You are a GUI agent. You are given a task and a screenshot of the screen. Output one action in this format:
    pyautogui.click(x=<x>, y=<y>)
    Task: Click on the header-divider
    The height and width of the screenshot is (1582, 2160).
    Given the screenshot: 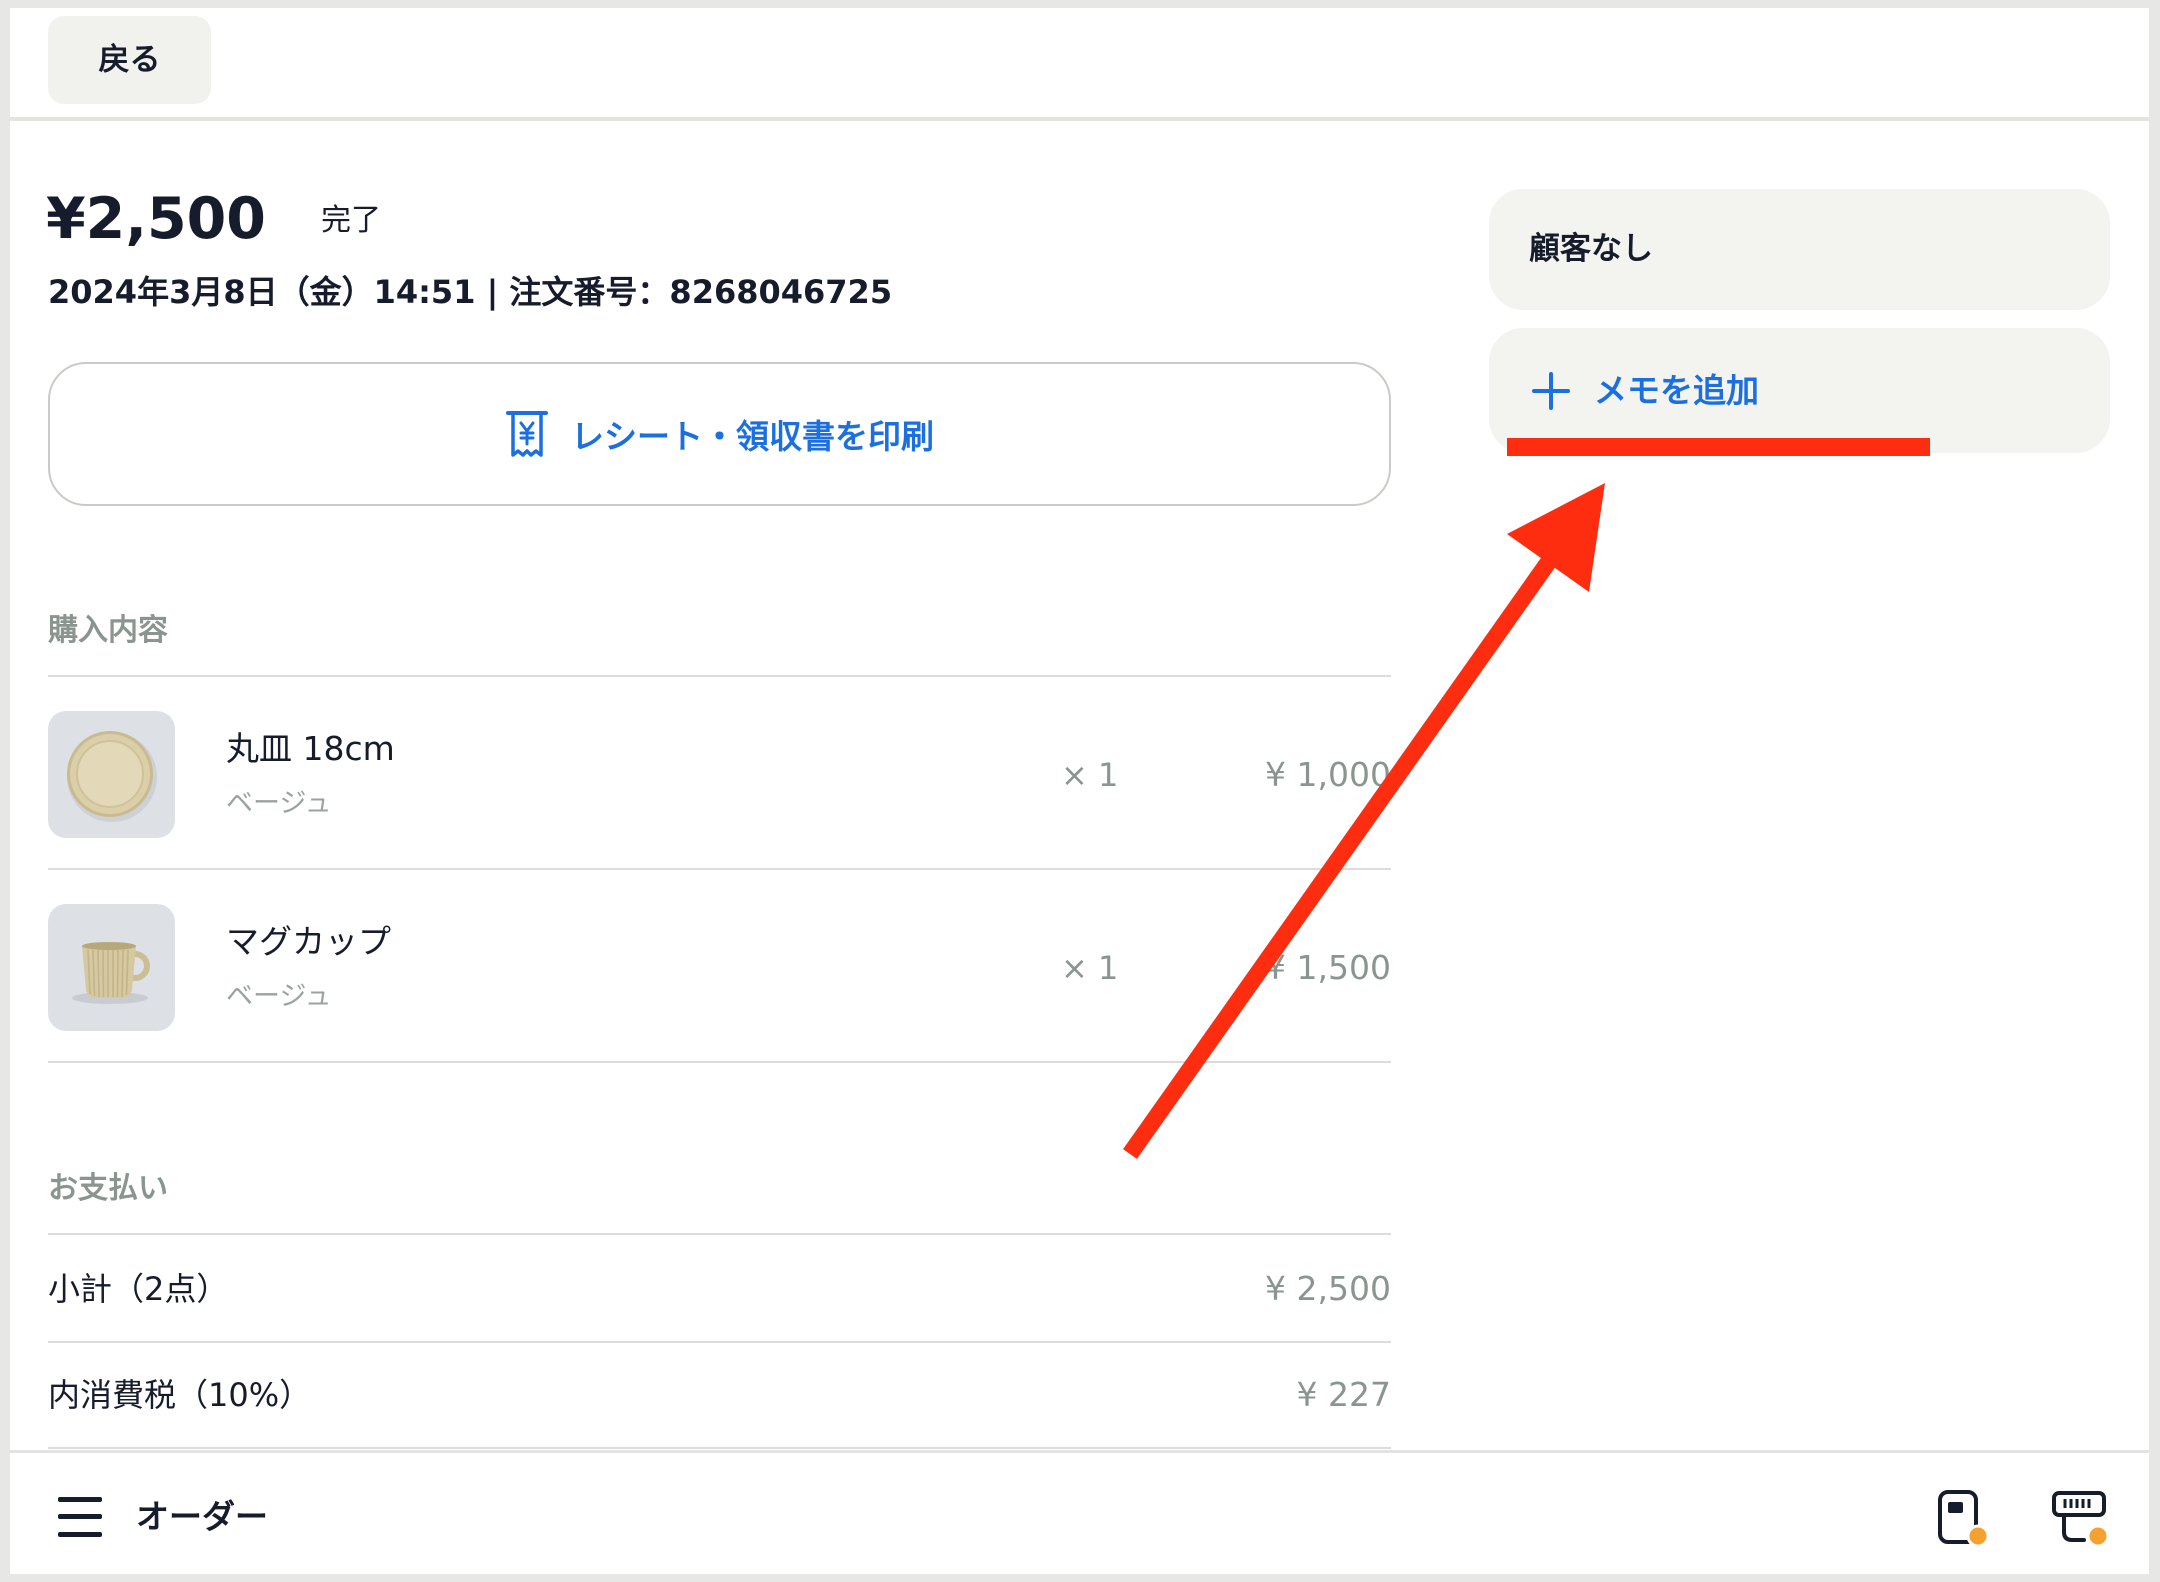 What is the action you would take?
    pyautogui.click(x=1079, y=119)
    